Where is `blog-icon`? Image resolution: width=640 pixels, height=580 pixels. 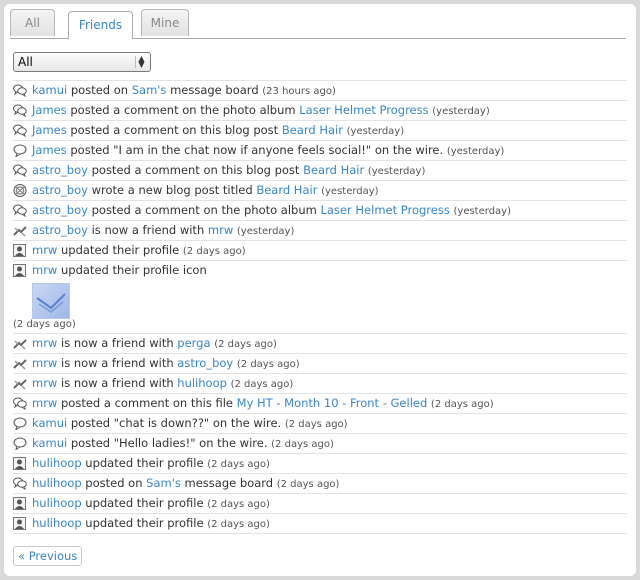
blog-icon is located at coordinates (20, 190).